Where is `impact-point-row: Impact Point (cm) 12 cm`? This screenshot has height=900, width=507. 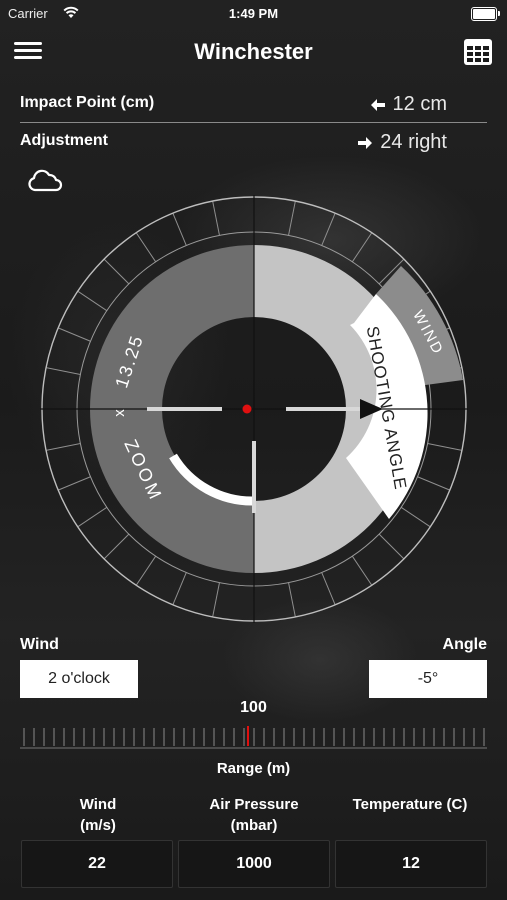 impact-point-row: Impact Point (cm) 12 cm is located at coordinates (253, 104).